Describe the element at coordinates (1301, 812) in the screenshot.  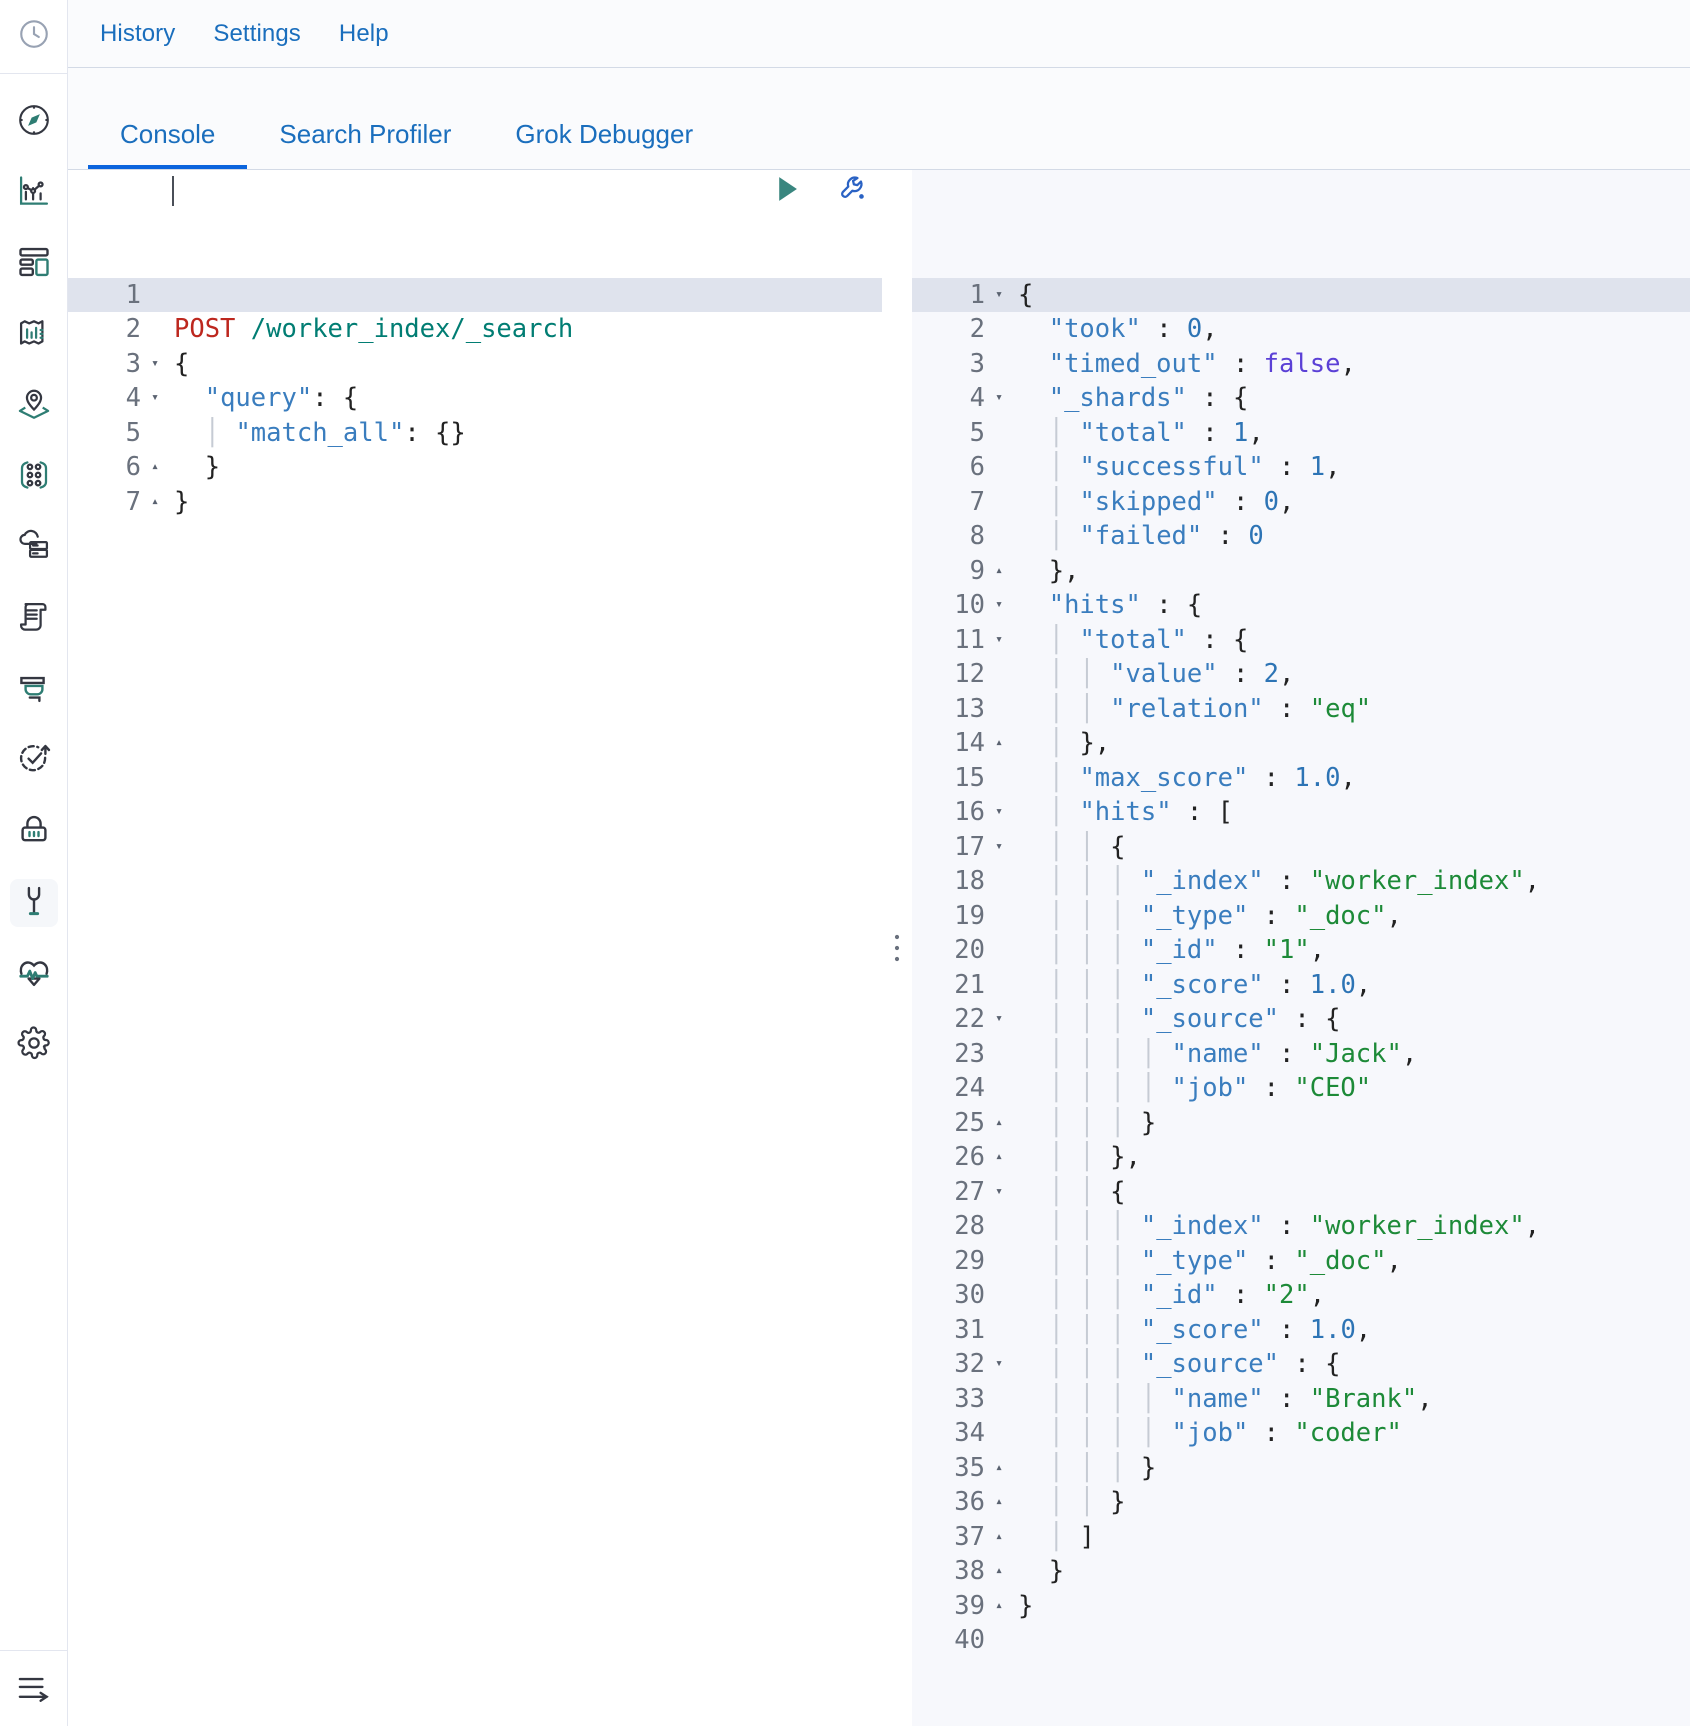
I see `code-line: 16 ▾ │ "hits" : [` at that location.